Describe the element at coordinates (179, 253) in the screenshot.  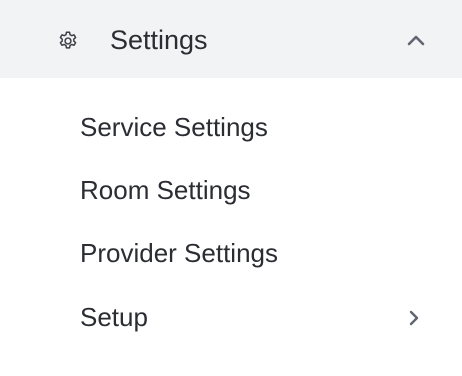
I see `submenu-item-label: Provider Settings` at that location.